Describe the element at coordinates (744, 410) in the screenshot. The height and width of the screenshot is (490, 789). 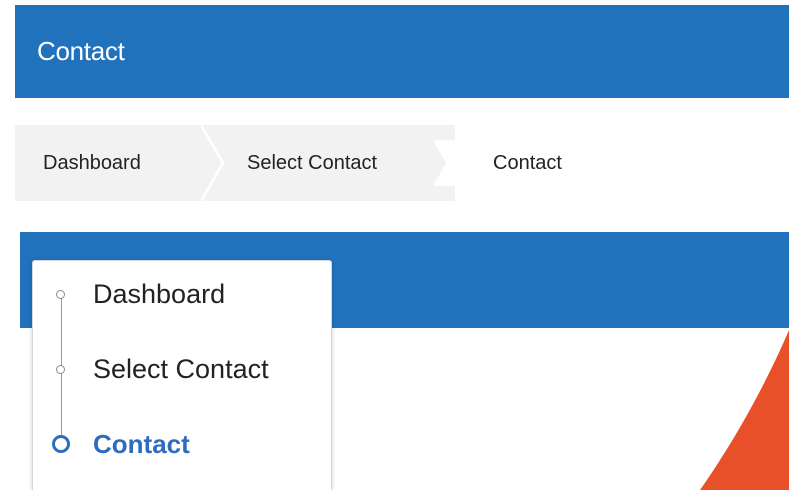
I see `orange-decoration` at that location.